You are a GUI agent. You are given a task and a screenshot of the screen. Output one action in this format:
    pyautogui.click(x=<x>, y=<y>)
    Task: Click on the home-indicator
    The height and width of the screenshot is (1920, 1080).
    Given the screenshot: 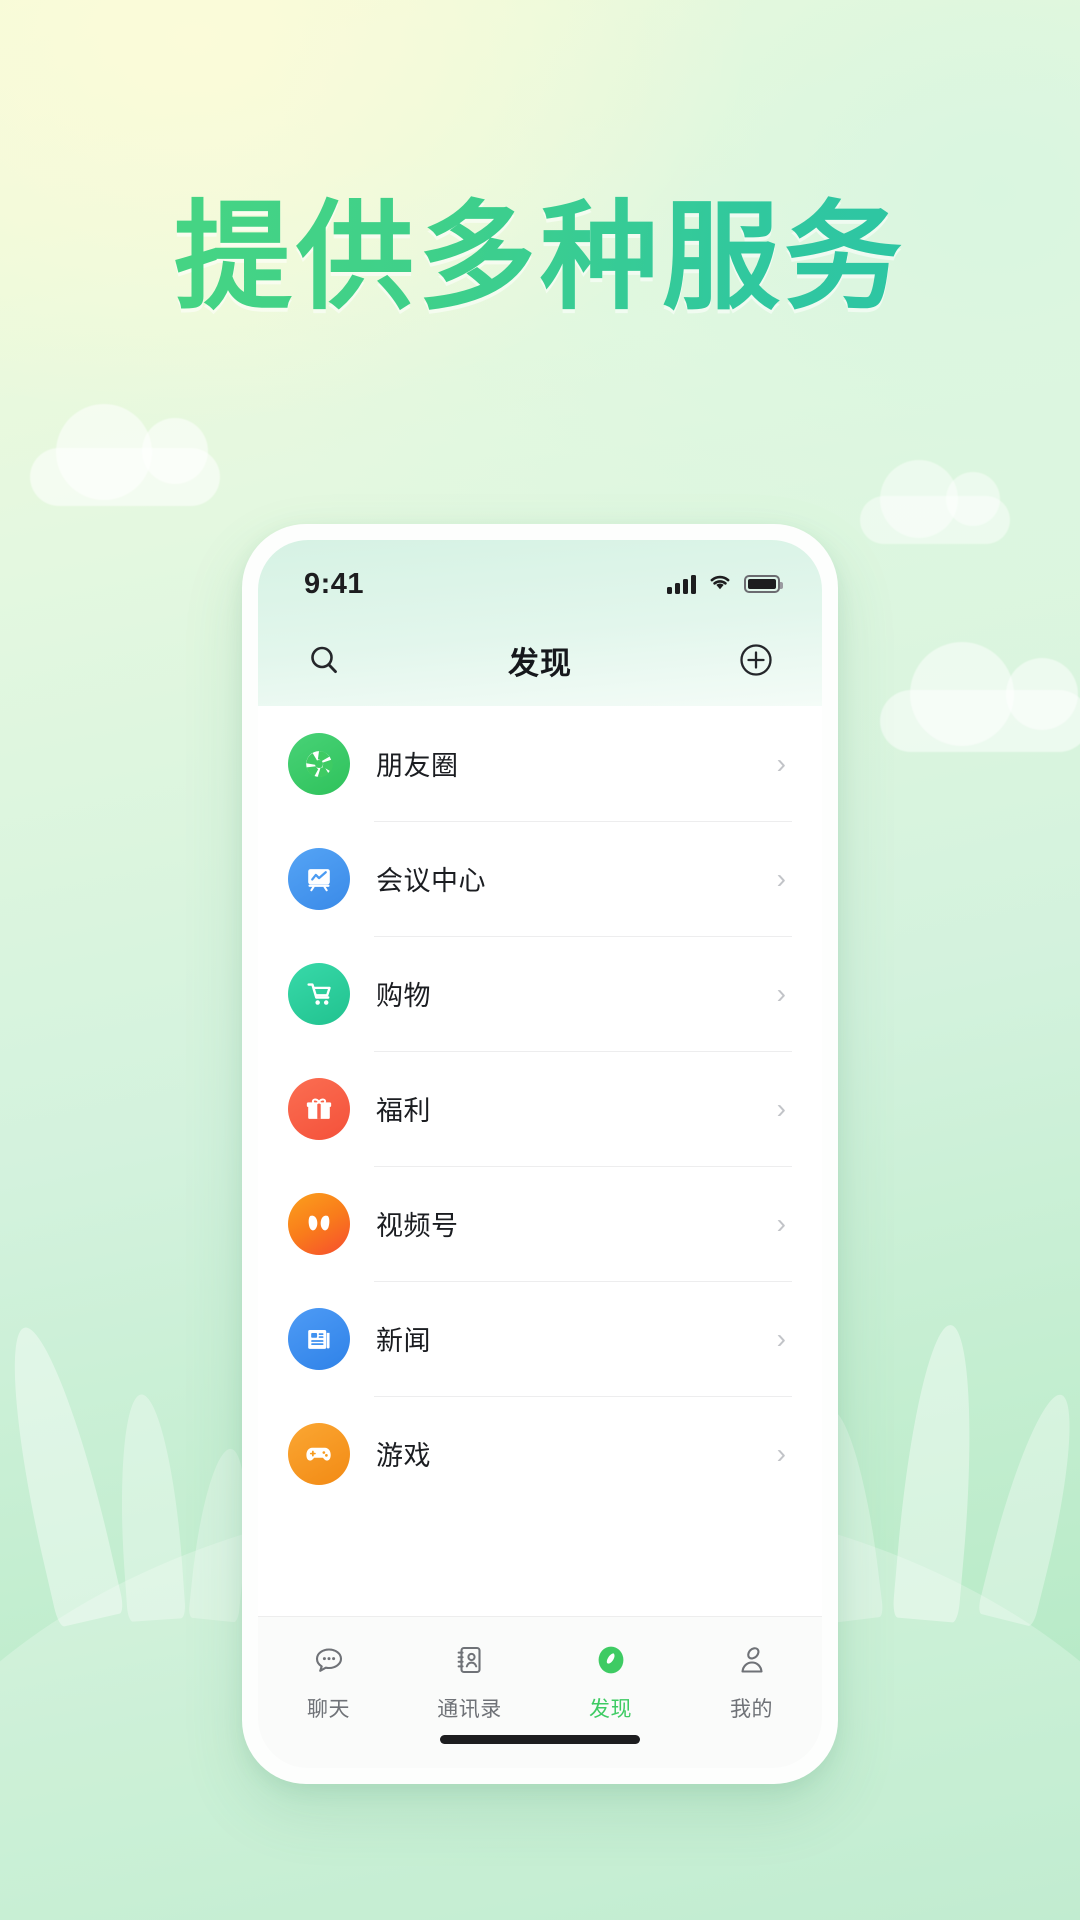 What is the action you would take?
    pyautogui.click(x=540, y=1739)
    